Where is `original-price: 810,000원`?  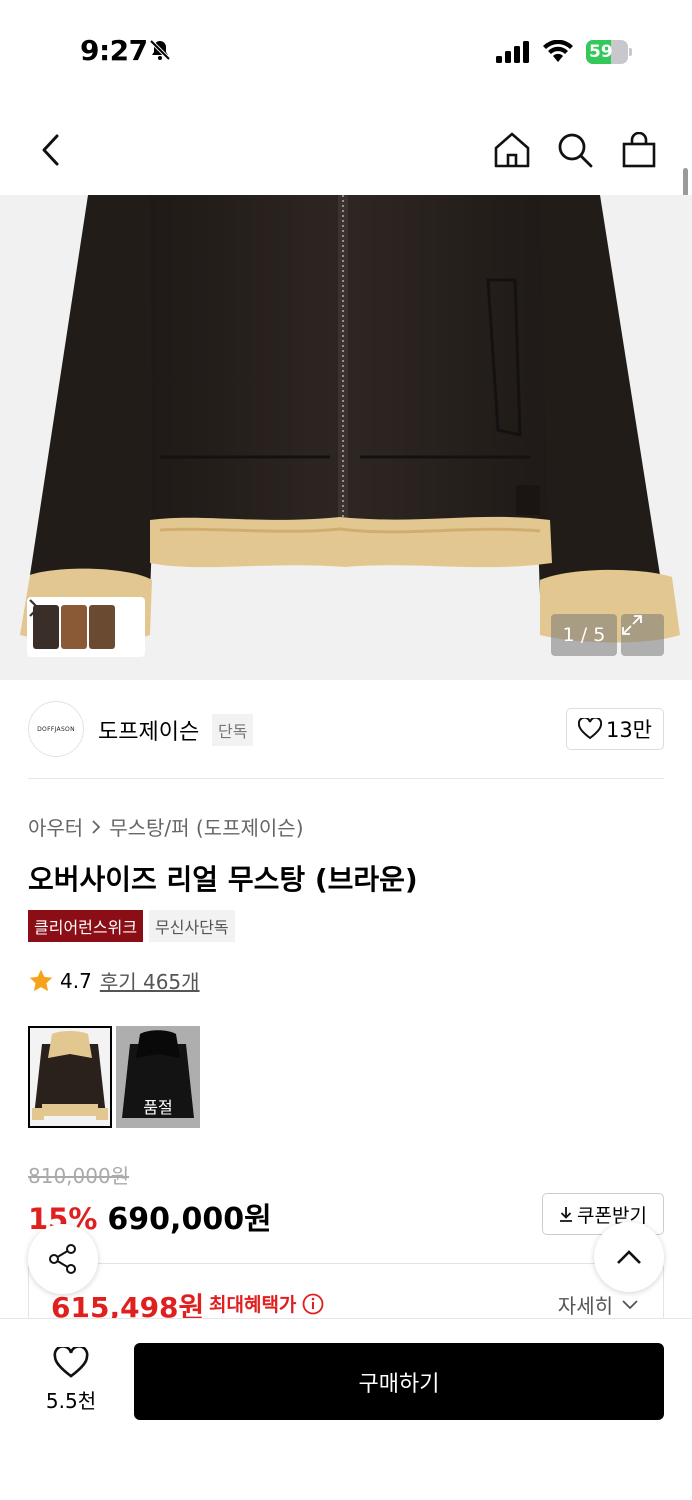 original-price: 810,000원 is located at coordinates (79, 1176).